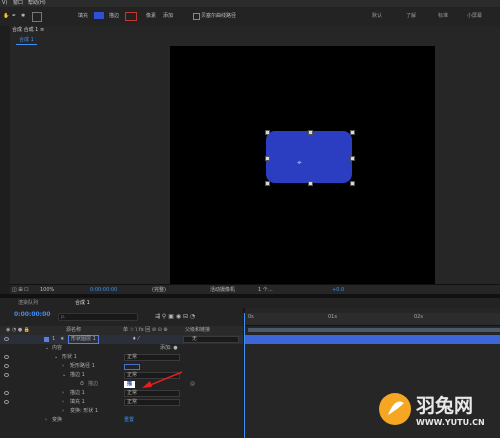 This screenshot has width=500, height=438. What do you see at coordinates (175, 316) in the screenshot?
I see `timeline-switch-icons: ⇶ ⚲ ▣ ◉ ⊟ ◔` at bounding box center [175, 316].